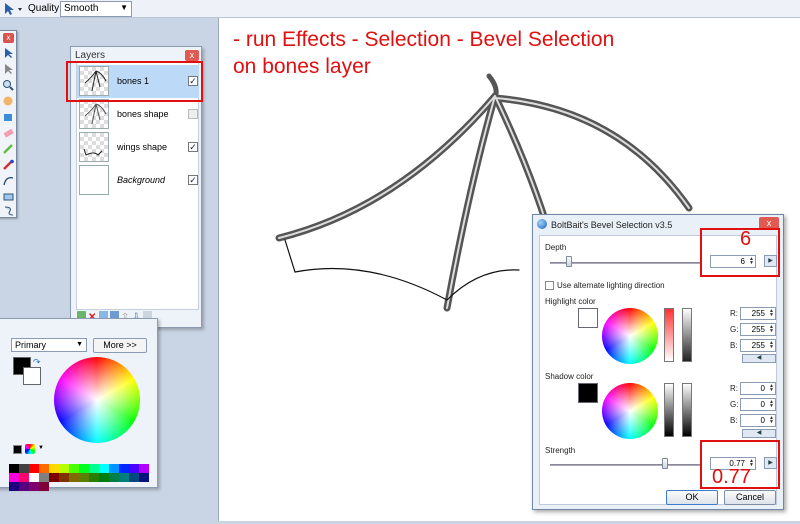 The image size is (800, 524). Describe the element at coordinates (758, 329) in the screenshot. I see `highlight-g-input: 255 ▲ ▼` at that location.